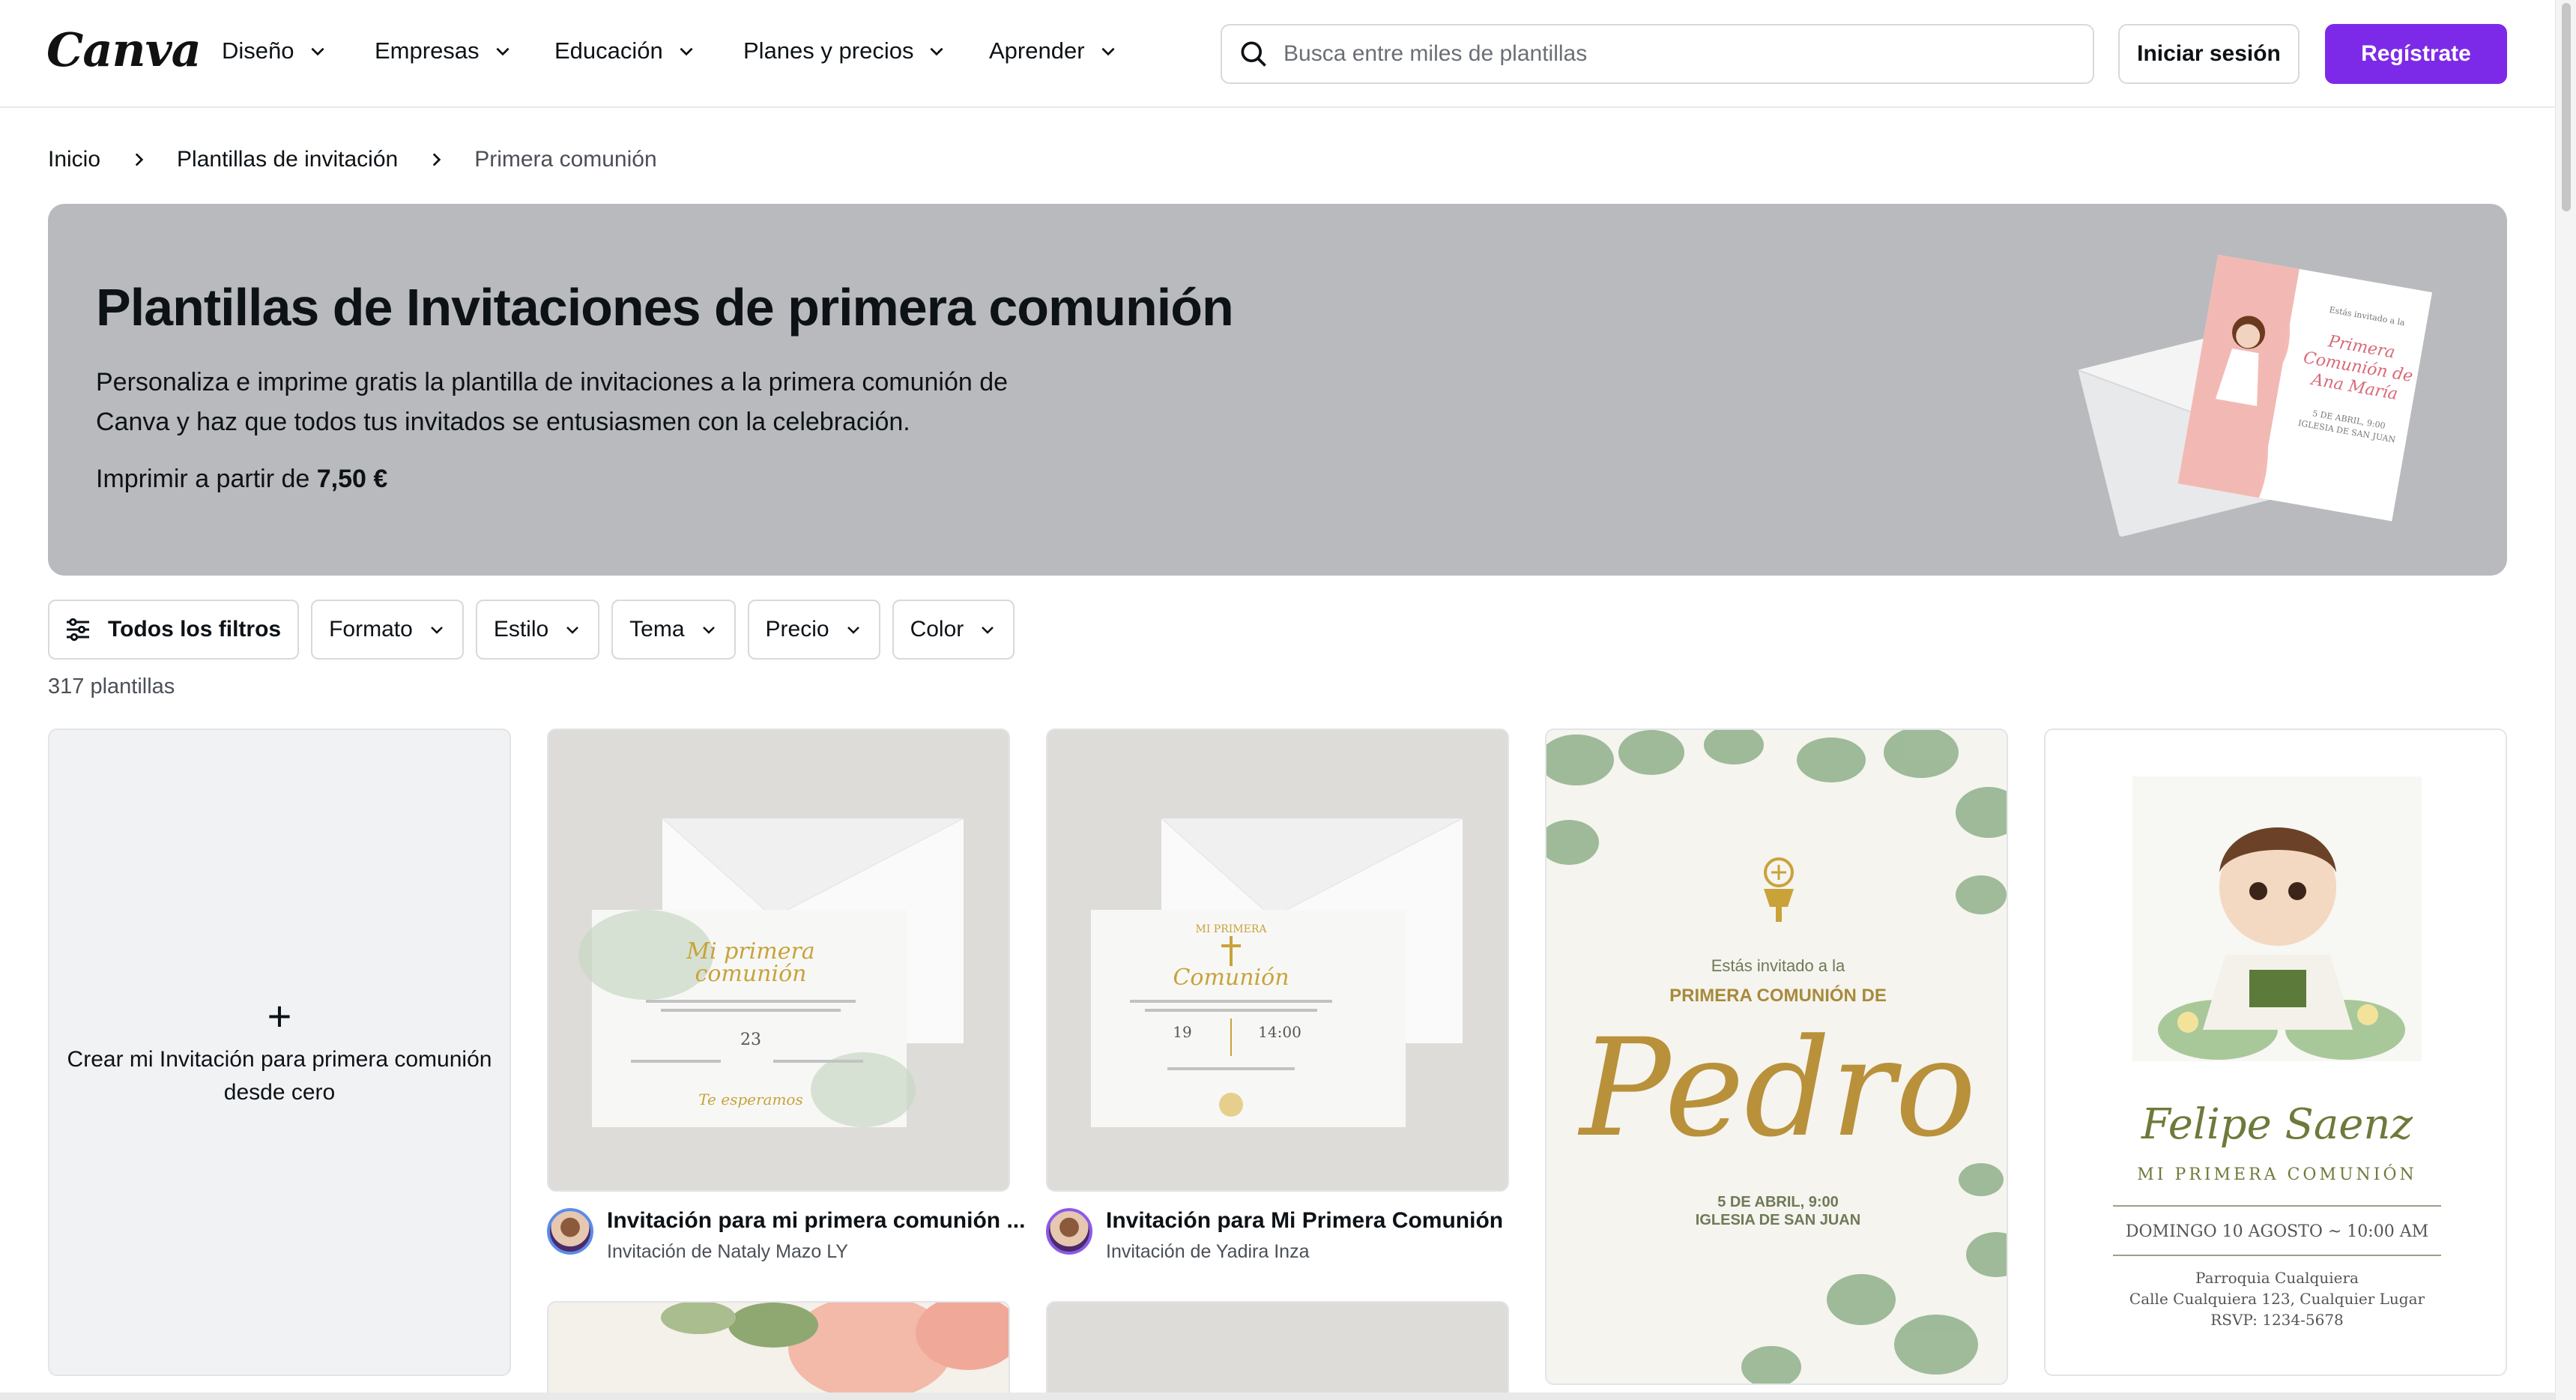 This screenshot has width=2576, height=1400. Describe the element at coordinates (279, 1016) in the screenshot. I see `plus-icon: +` at that location.